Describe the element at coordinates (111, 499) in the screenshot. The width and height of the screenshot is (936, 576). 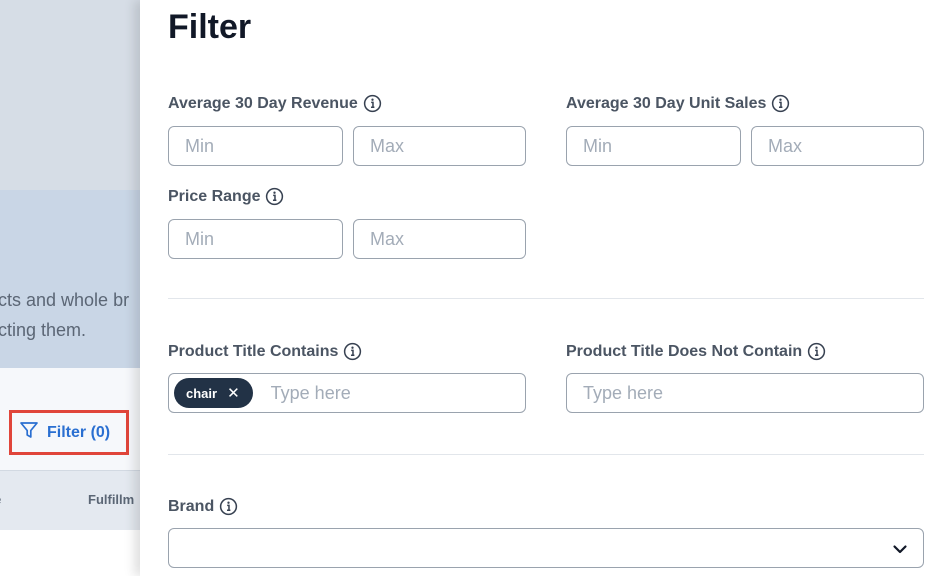
I see `table-header-fulfillment: Fulfillm` at that location.